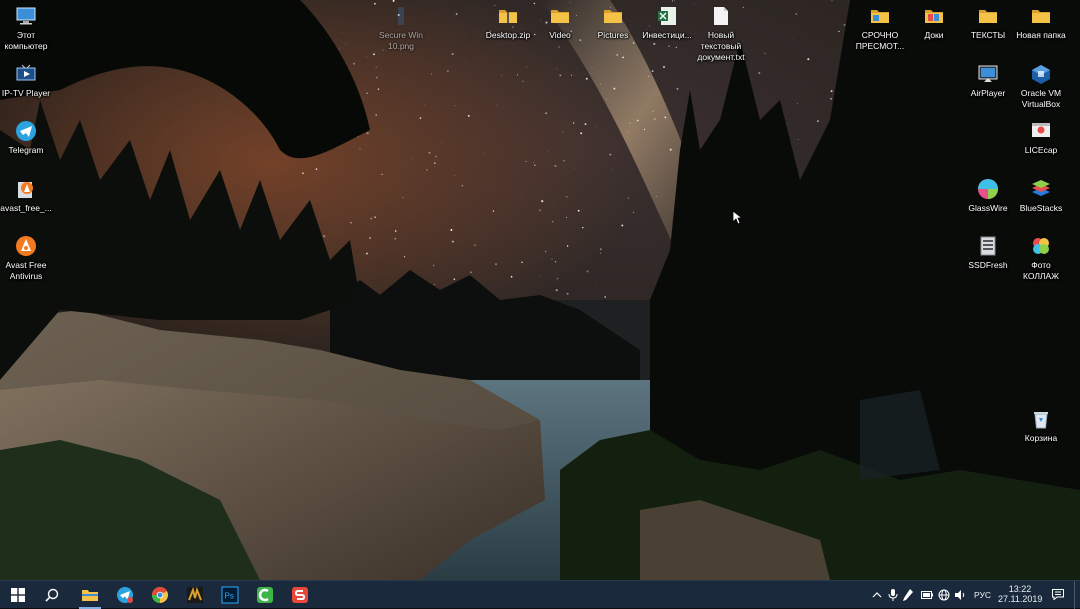 The height and width of the screenshot is (609, 1080). What do you see at coordinates (26, 246) in the screenshot?
I see `avast-icon` at bounding box center [26, 246].